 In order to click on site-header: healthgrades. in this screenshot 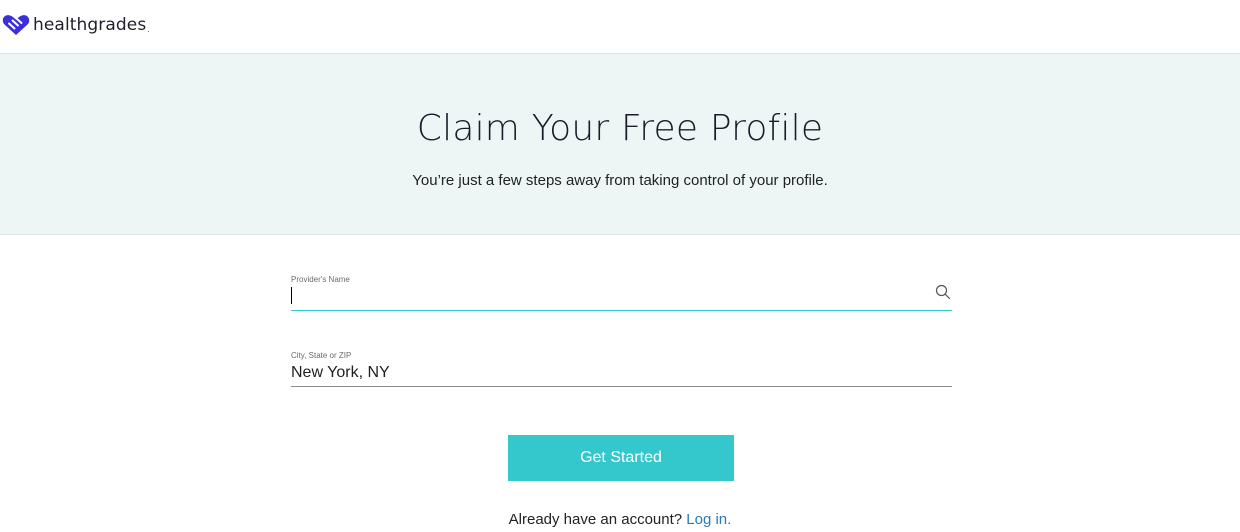, I will do `click(620, 27)`.